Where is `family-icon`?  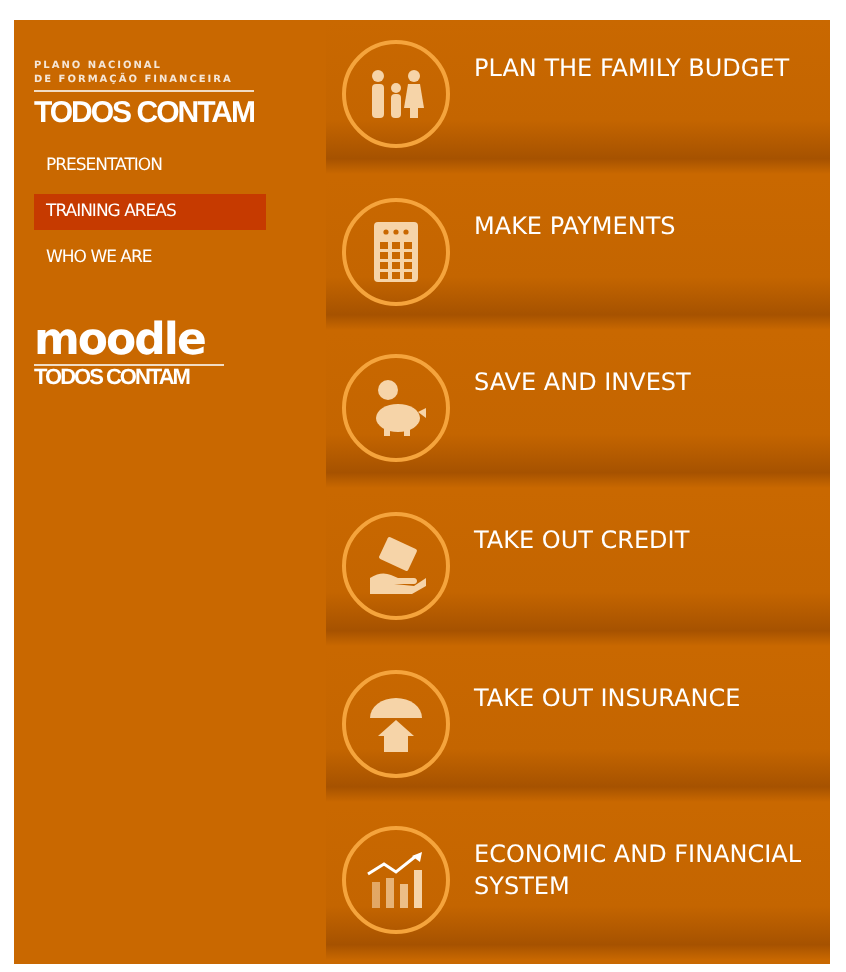 family-icon is located at coordinates (396, 94).